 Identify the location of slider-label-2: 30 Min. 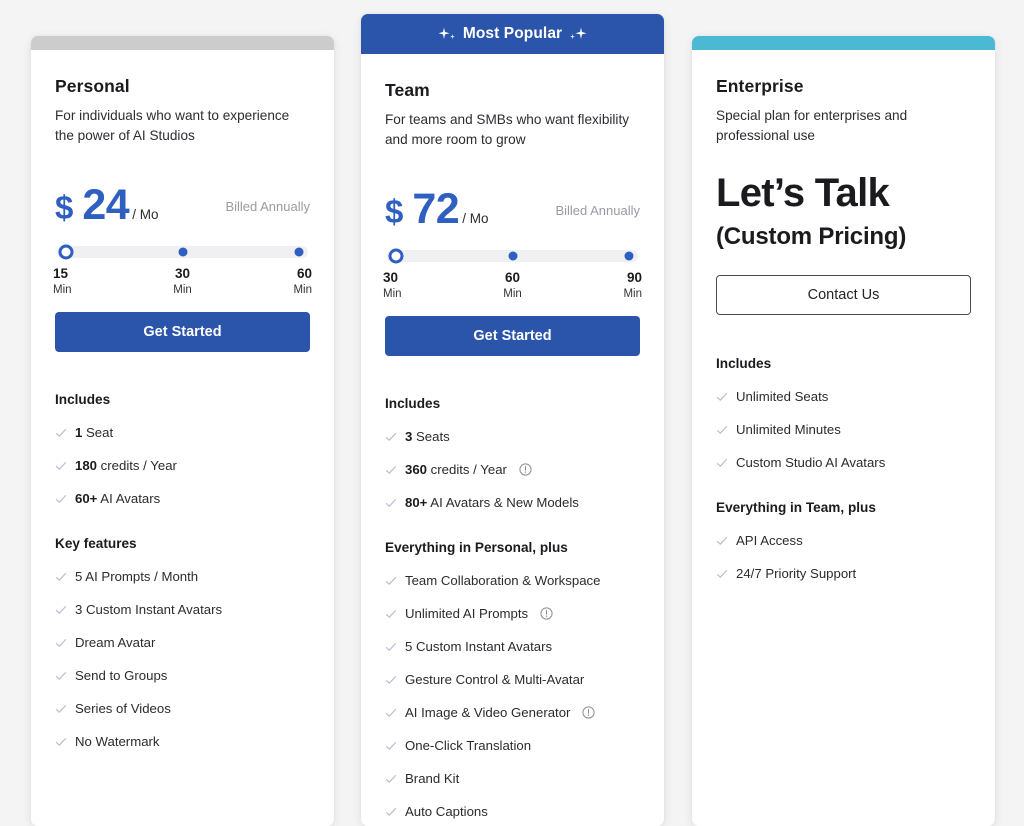
(182, 281).